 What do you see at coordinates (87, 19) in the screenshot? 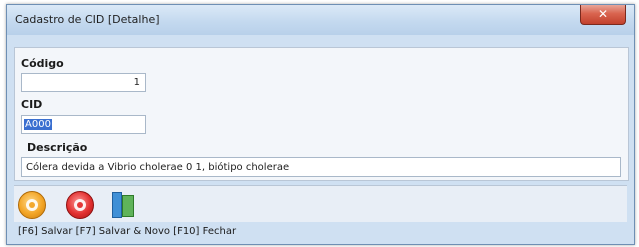
I see `window-title: Cadastro de CID [Detalhe]` at bounding box center [87, 19].